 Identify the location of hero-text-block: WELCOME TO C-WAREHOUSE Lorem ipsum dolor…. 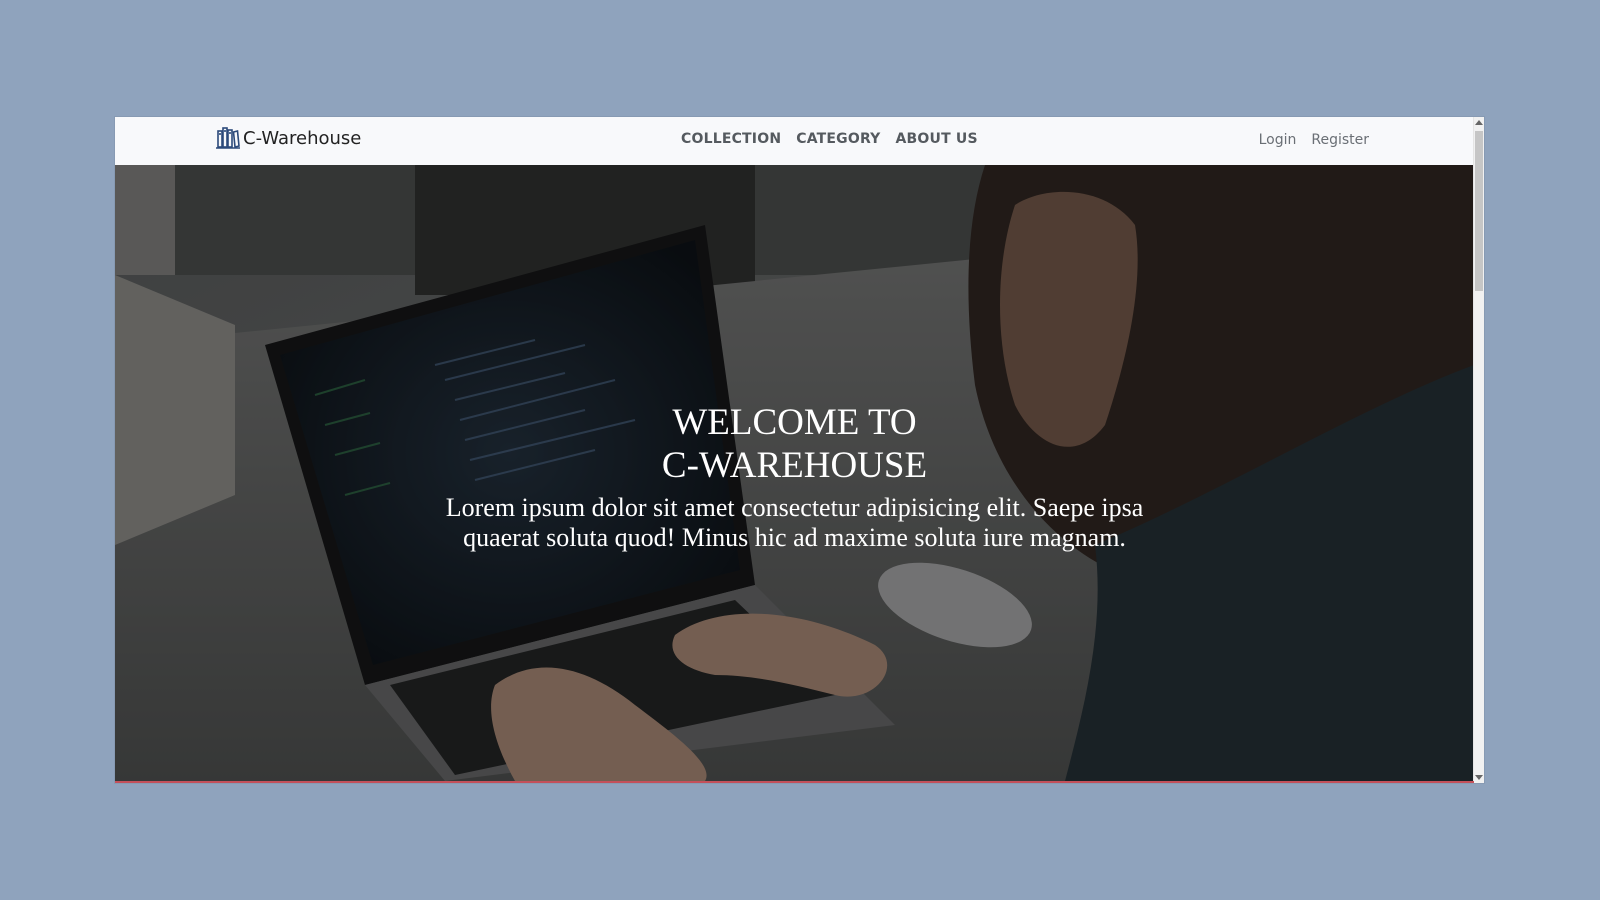
(794, 477).